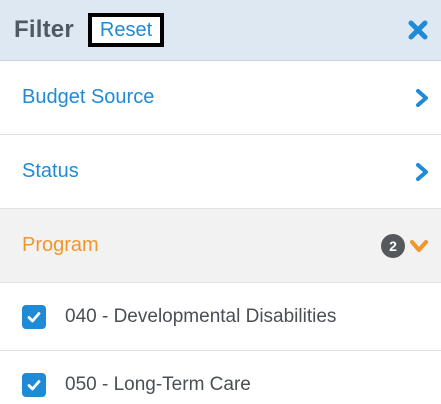 The image size is (441, 404). What do you see at coordinates (201, 316) in the screenshot?
I see `option-label: 040 - Developmental Disabilities` at bounding box center [201, 316].